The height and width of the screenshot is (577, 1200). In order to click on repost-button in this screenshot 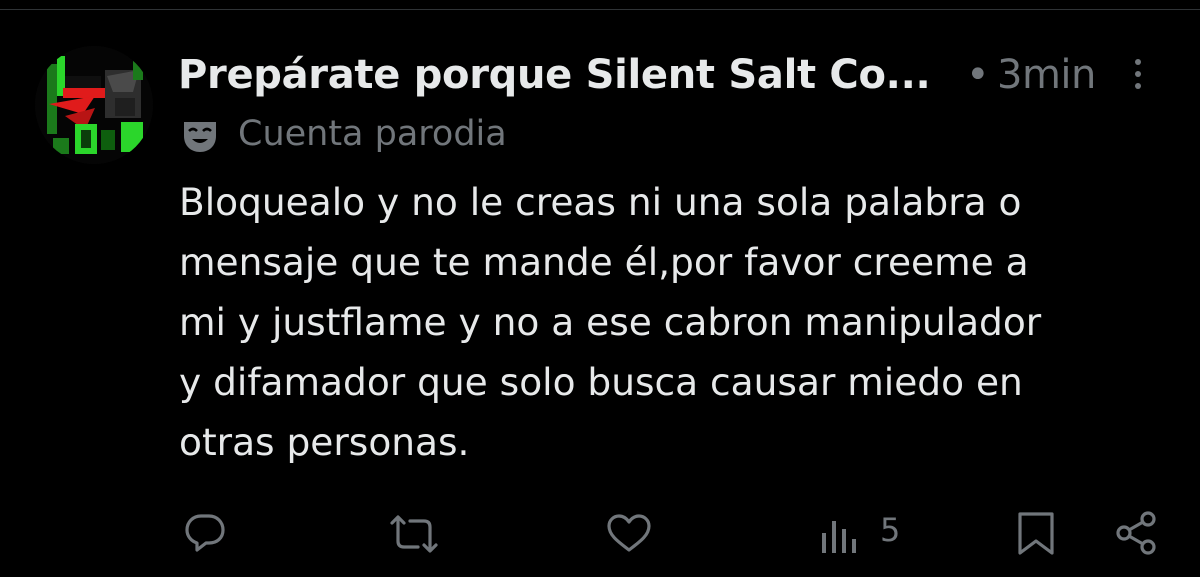, I will do `click(414, 541)`.